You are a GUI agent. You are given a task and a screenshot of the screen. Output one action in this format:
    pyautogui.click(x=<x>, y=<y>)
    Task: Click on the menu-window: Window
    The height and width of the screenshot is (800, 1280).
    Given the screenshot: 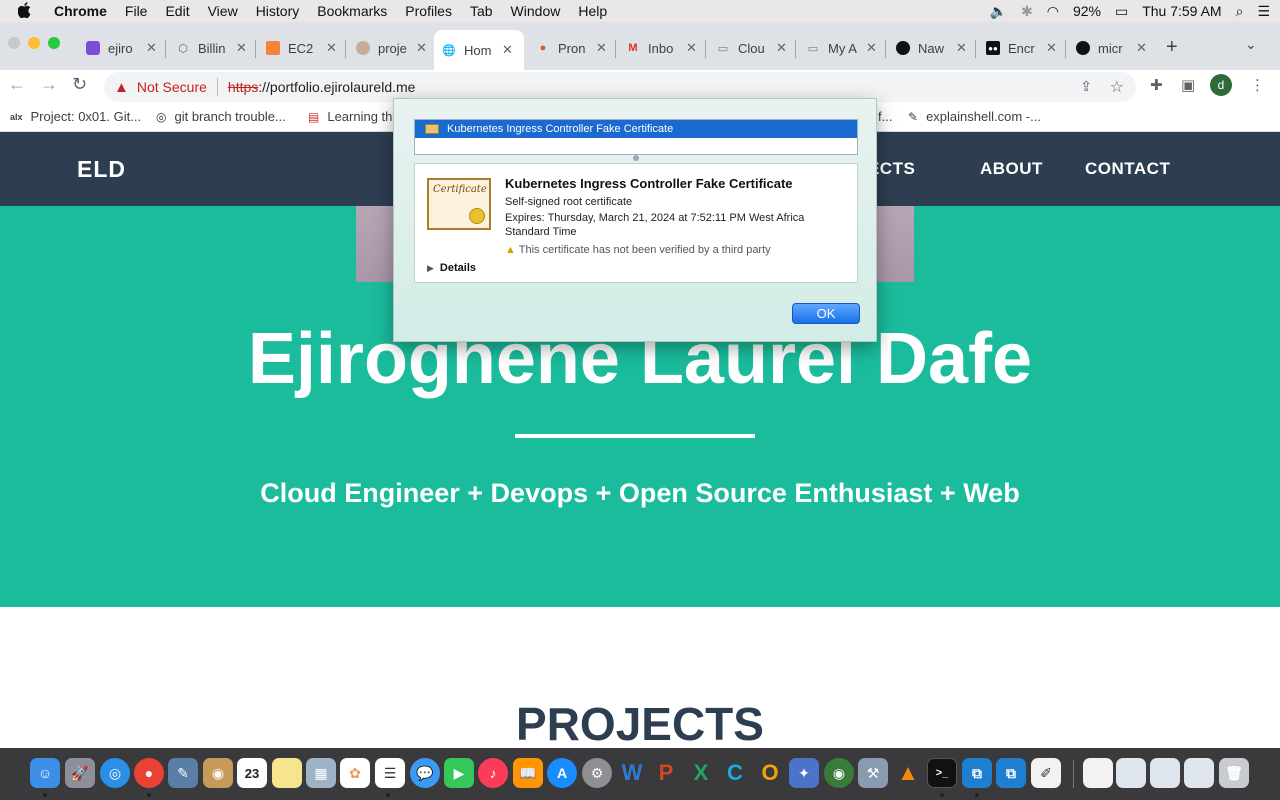 What is the action you would take?
    pyautogui.click(x=536, y=11)
    